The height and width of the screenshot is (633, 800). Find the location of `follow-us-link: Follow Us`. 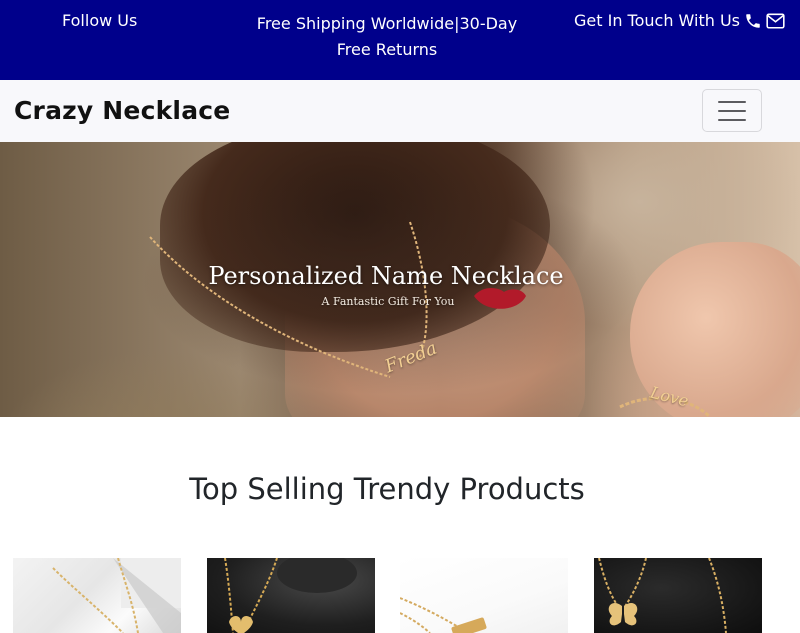

follow-us-link: Follow Us is located at coordinates (99, 21).